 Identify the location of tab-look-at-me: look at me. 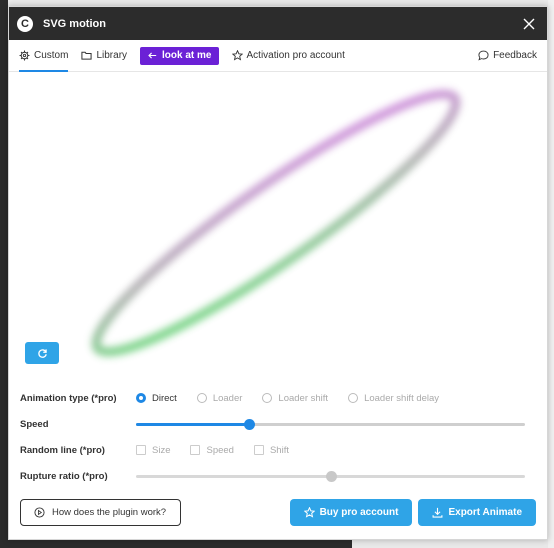
(179, 55).